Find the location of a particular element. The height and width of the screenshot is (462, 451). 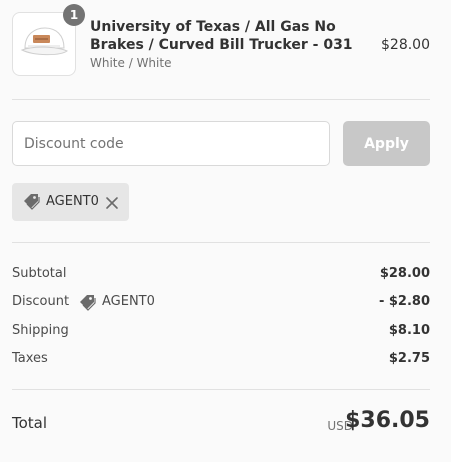

total-value: $36.05 is located at coordinates (387, 420).